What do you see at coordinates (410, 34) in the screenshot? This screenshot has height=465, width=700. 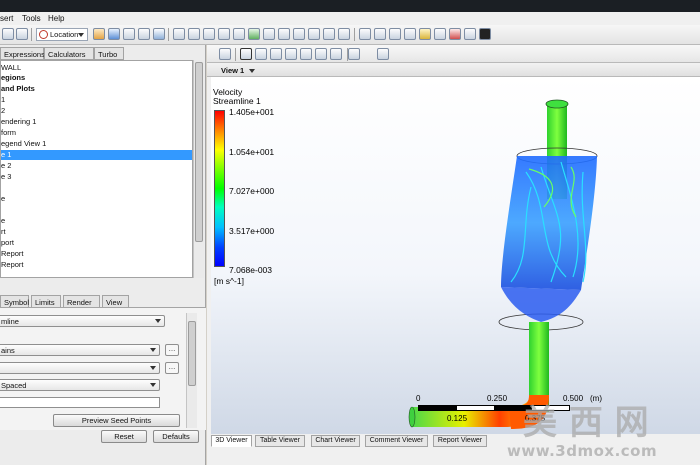 I see `probe-icon` at bounding box center [410, 34].